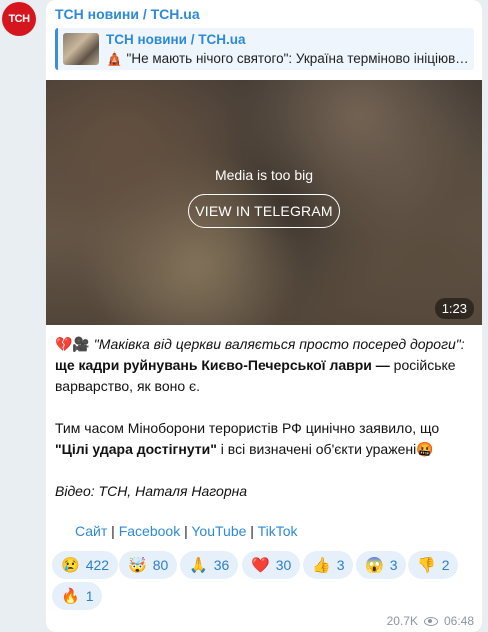 The image size is (488, 632). What do you see at coordinates (127, 14) in the screenshot?
I see `channel-name: ТСН новини / TCH.ua` at bounding box center [127, 14].